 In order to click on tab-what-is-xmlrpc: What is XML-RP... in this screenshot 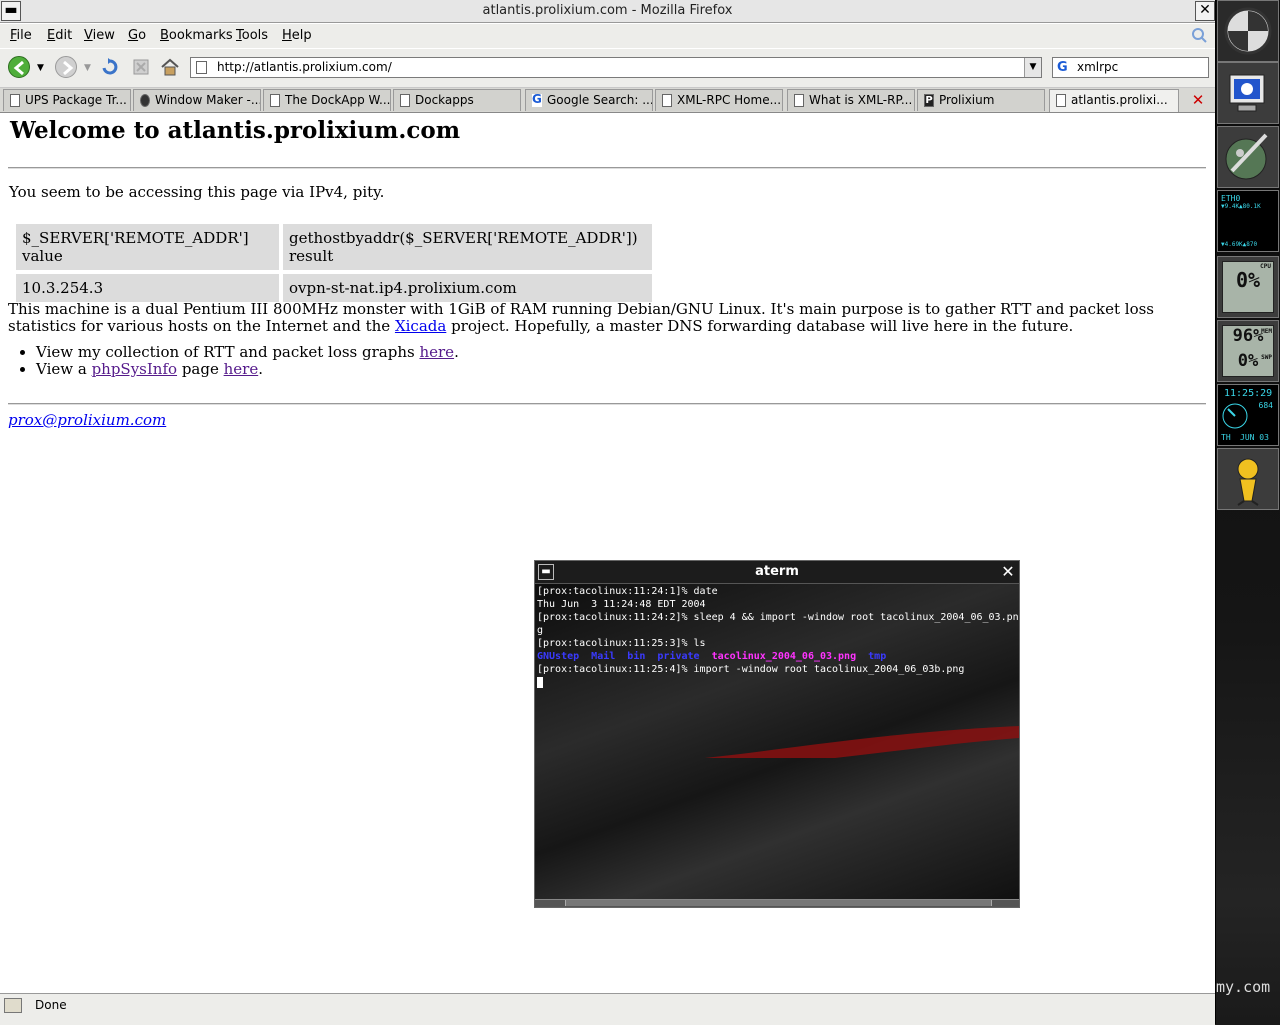, I will do `click(851, 100)`.